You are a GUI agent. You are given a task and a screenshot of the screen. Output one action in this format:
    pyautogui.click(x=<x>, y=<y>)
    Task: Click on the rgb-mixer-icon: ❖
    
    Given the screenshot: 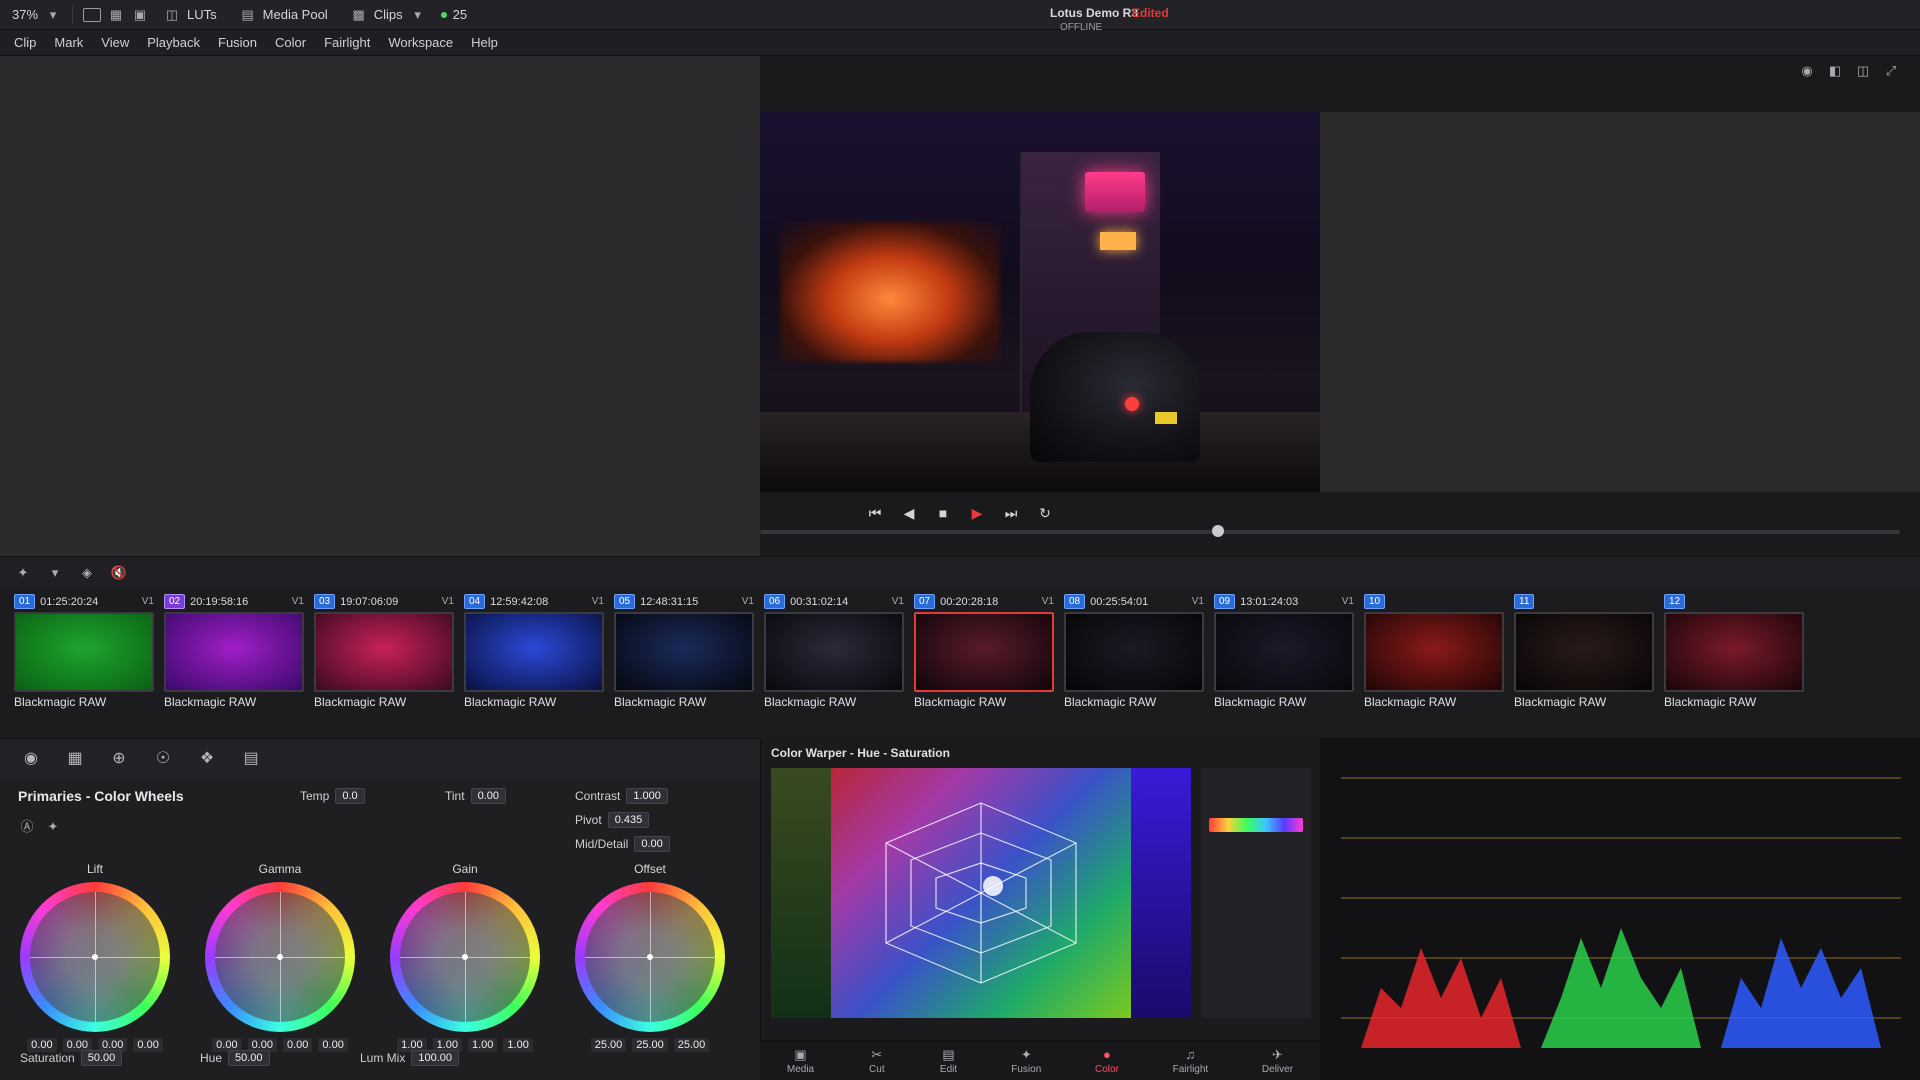 What is the action you would take?
    pyautogui.click(x=207, y=759)
    